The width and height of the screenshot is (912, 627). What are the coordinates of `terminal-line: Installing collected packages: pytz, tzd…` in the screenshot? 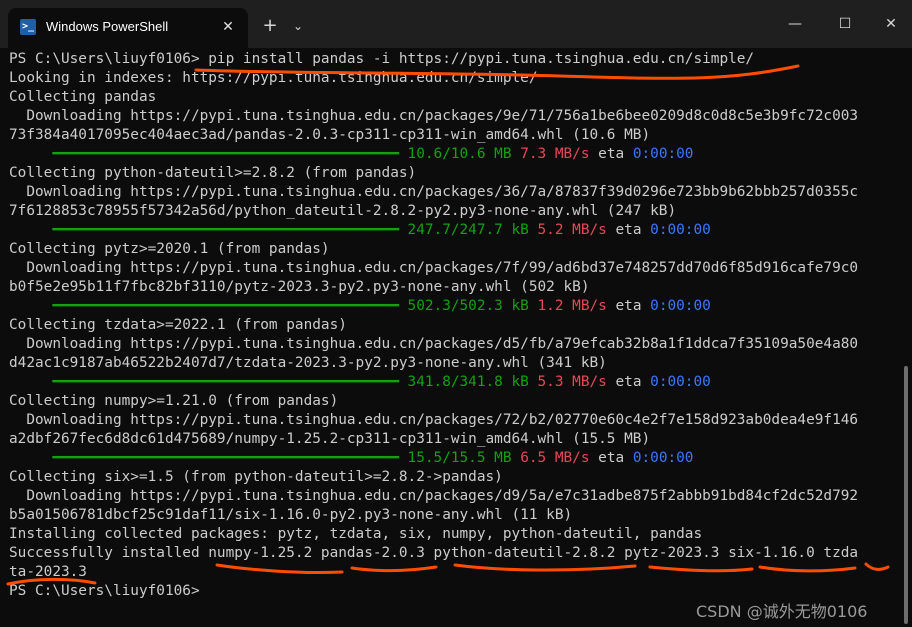 It's located at (355, 534).